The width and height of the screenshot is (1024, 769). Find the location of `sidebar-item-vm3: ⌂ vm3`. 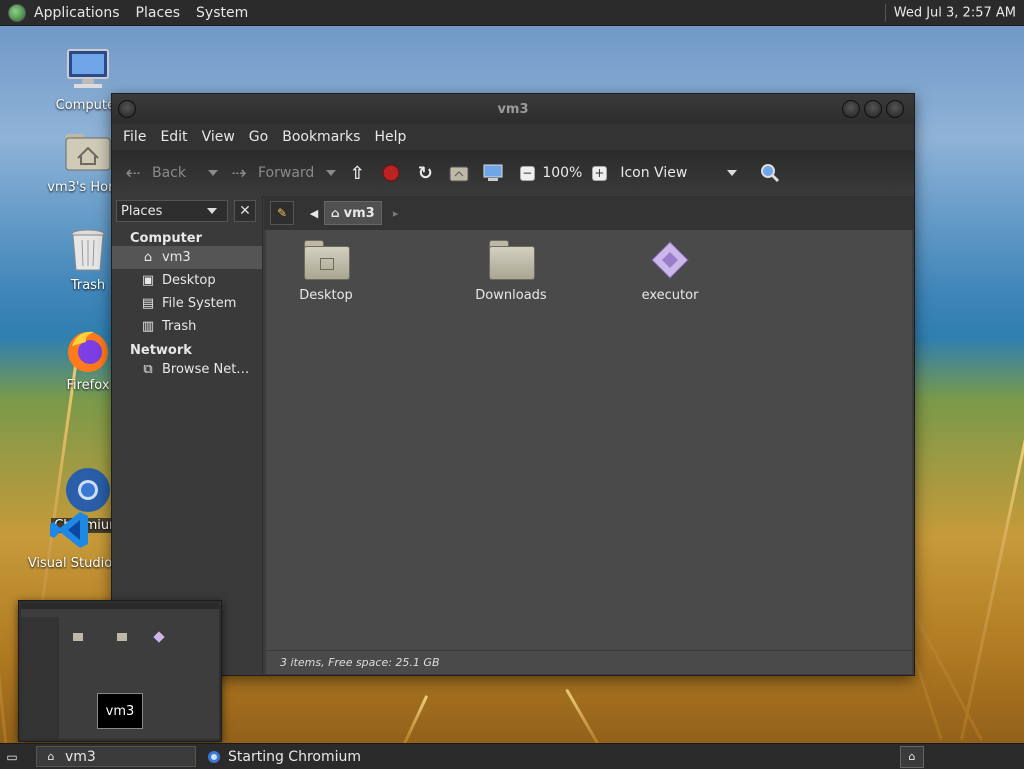

sidebar-item-vm3: ⌂ vm3 is located at coordinates (187, 257).